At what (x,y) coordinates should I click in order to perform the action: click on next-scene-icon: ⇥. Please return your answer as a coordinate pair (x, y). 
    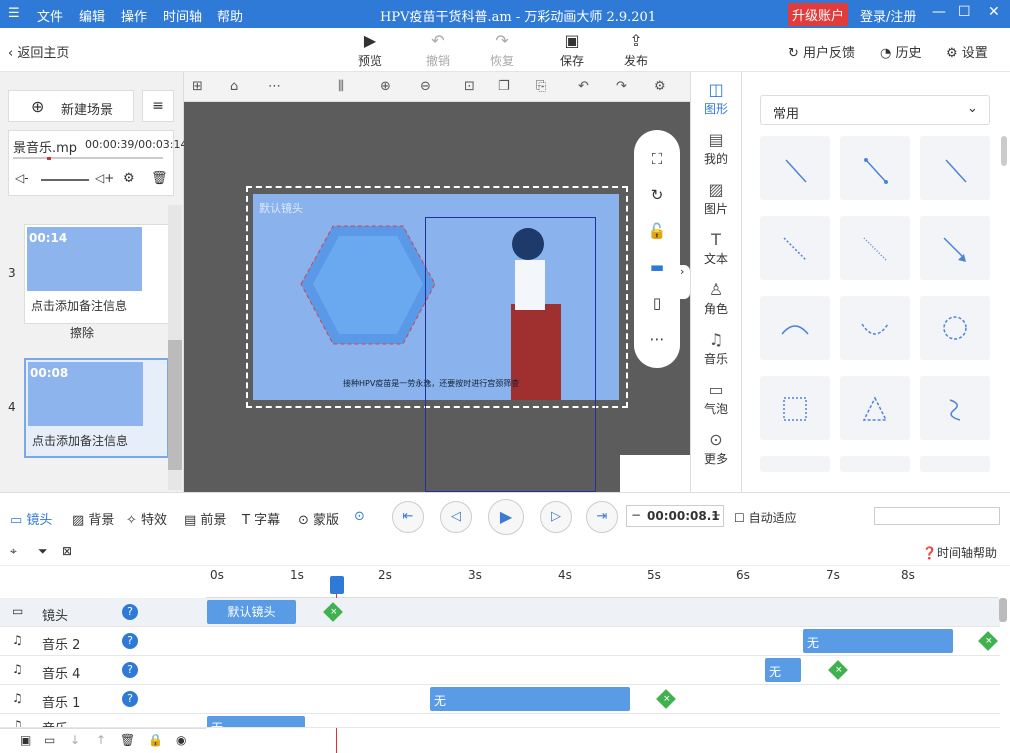
    Looking at the image, I should click on (602, 517).